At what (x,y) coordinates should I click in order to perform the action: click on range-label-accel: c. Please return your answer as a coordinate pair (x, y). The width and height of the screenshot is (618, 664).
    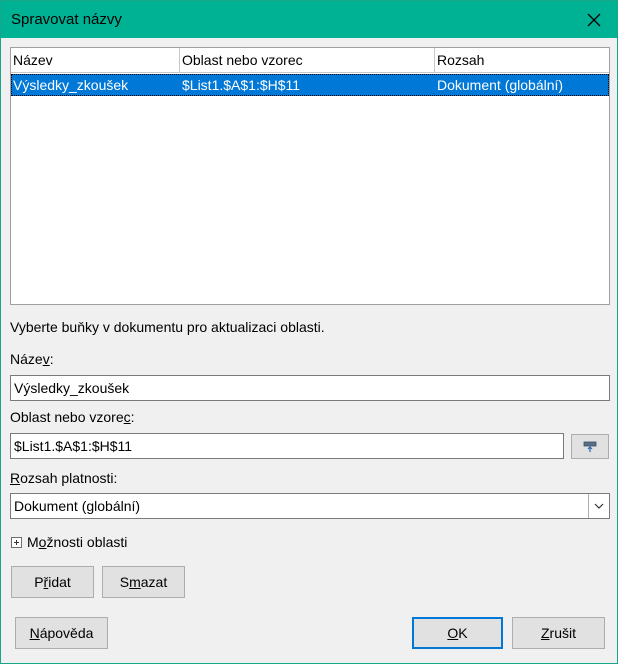
    Looking at the image, I should click on (127, 417).